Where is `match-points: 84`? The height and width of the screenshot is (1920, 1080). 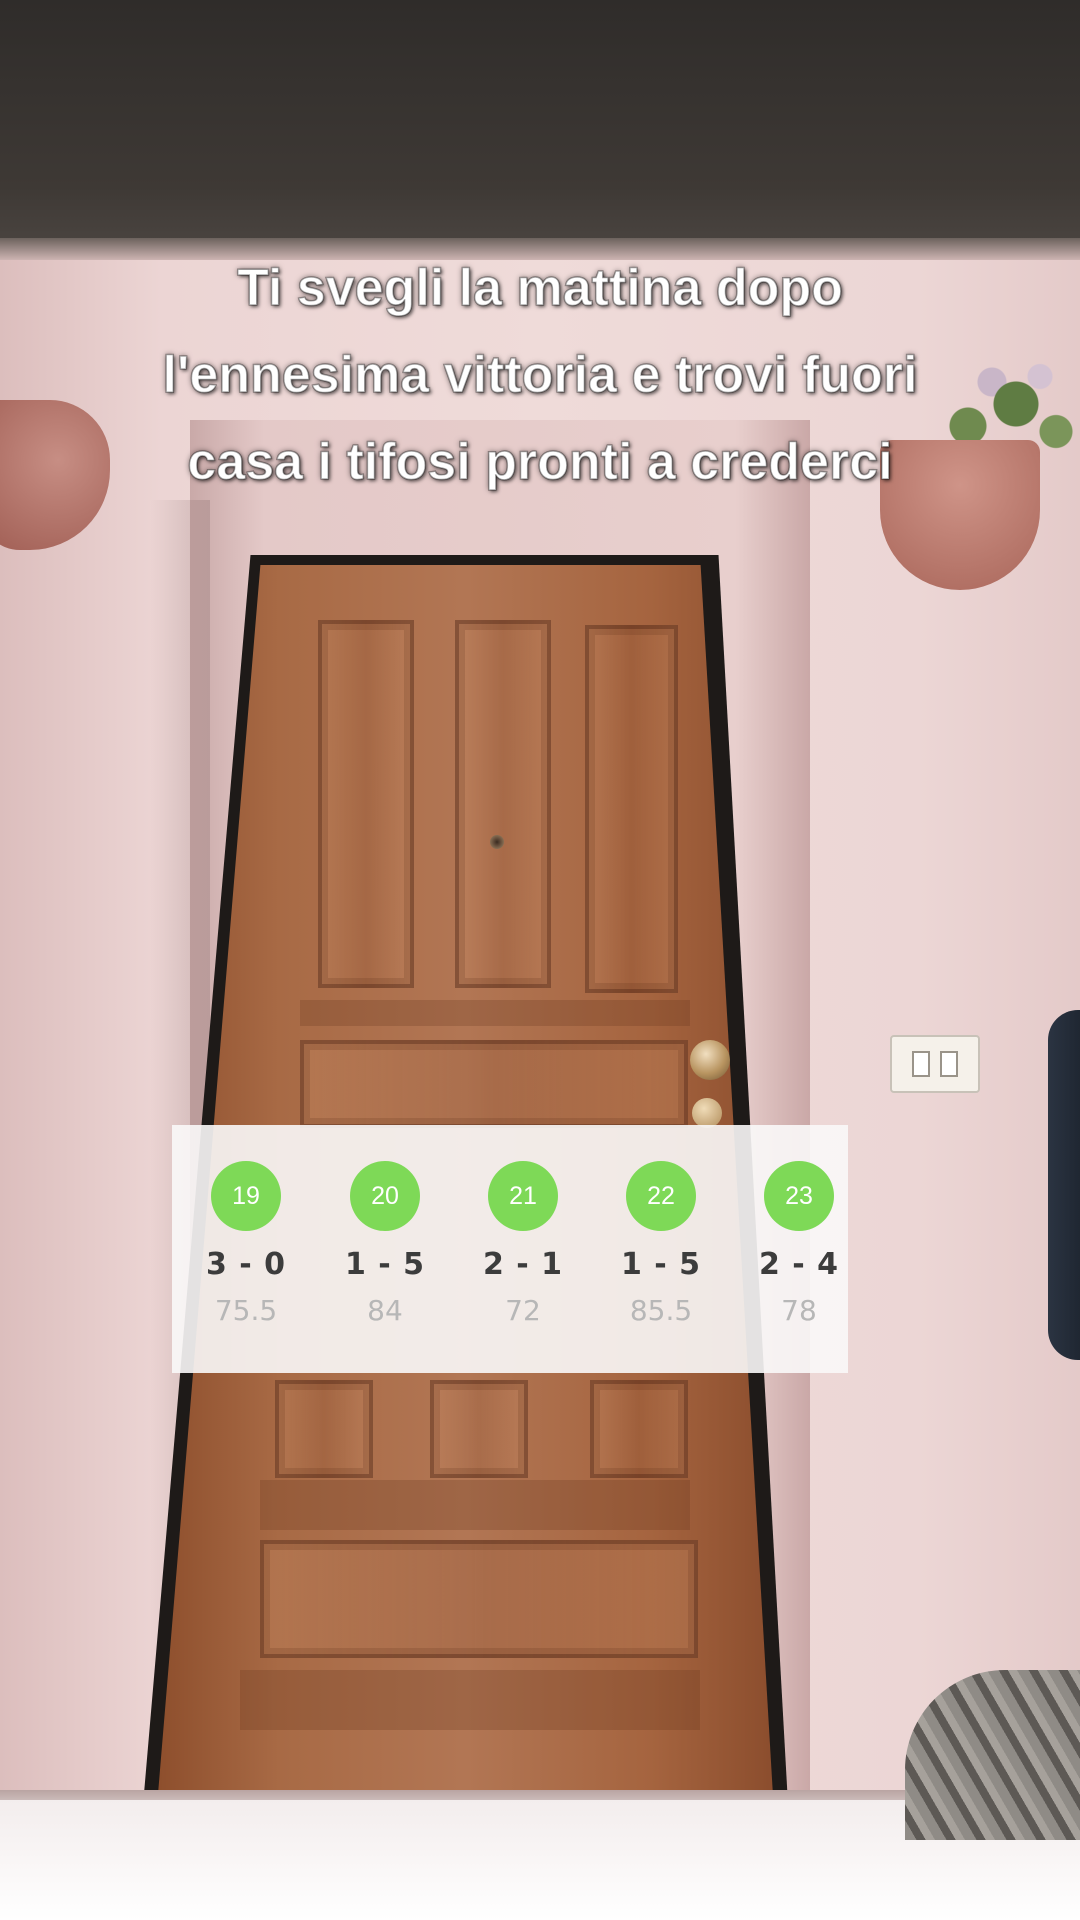 match-points: 84 is located at coordinates (385, 1310).